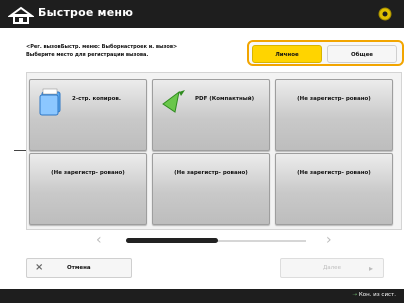 The width and height of the screenshot is (404, 303). I want to click on status-icon: ⇢, so click(355, 295).